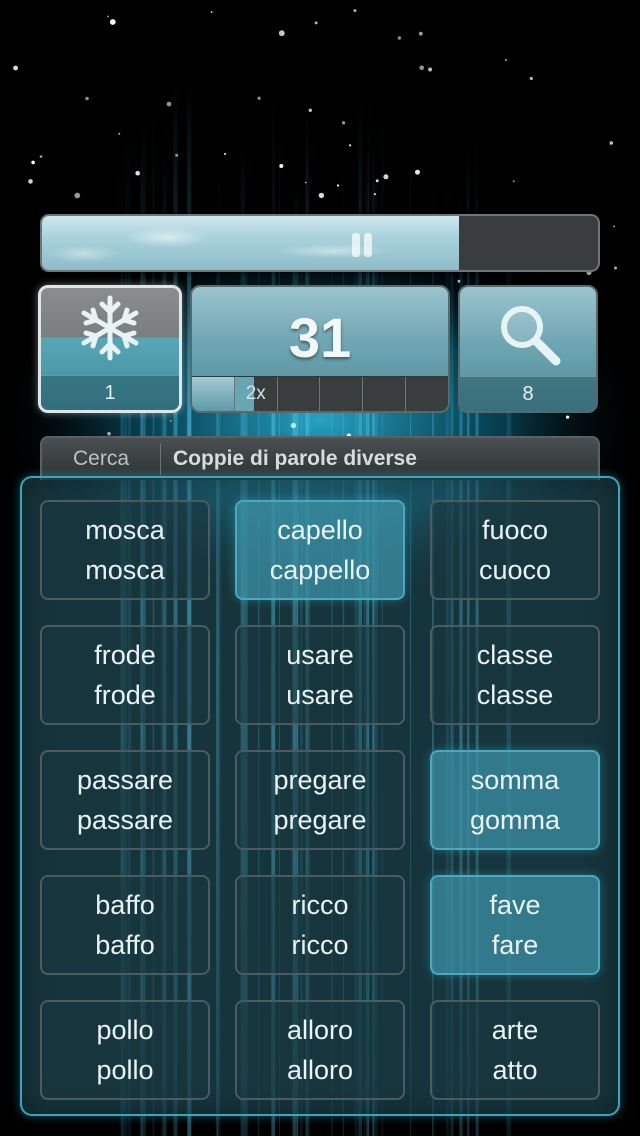  Describe the element at coordinates (515, 800) in the screenshot. I see `word-pair-card: somma gomma` at that location.